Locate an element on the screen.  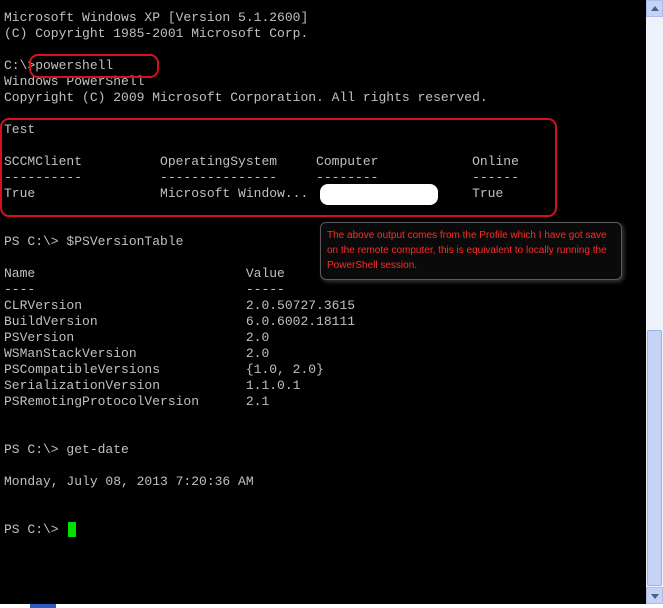
chevron-down-icon is located at coordinates (655, 596).